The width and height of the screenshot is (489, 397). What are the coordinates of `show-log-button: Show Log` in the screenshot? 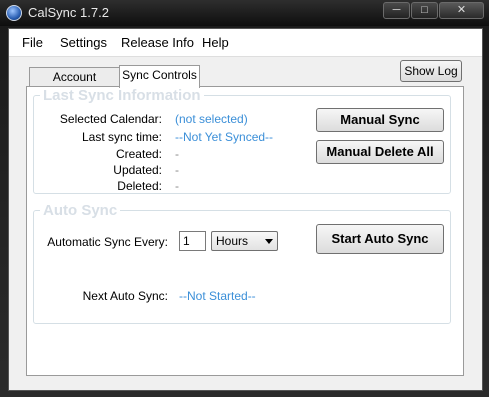 It's located at (431, 71).